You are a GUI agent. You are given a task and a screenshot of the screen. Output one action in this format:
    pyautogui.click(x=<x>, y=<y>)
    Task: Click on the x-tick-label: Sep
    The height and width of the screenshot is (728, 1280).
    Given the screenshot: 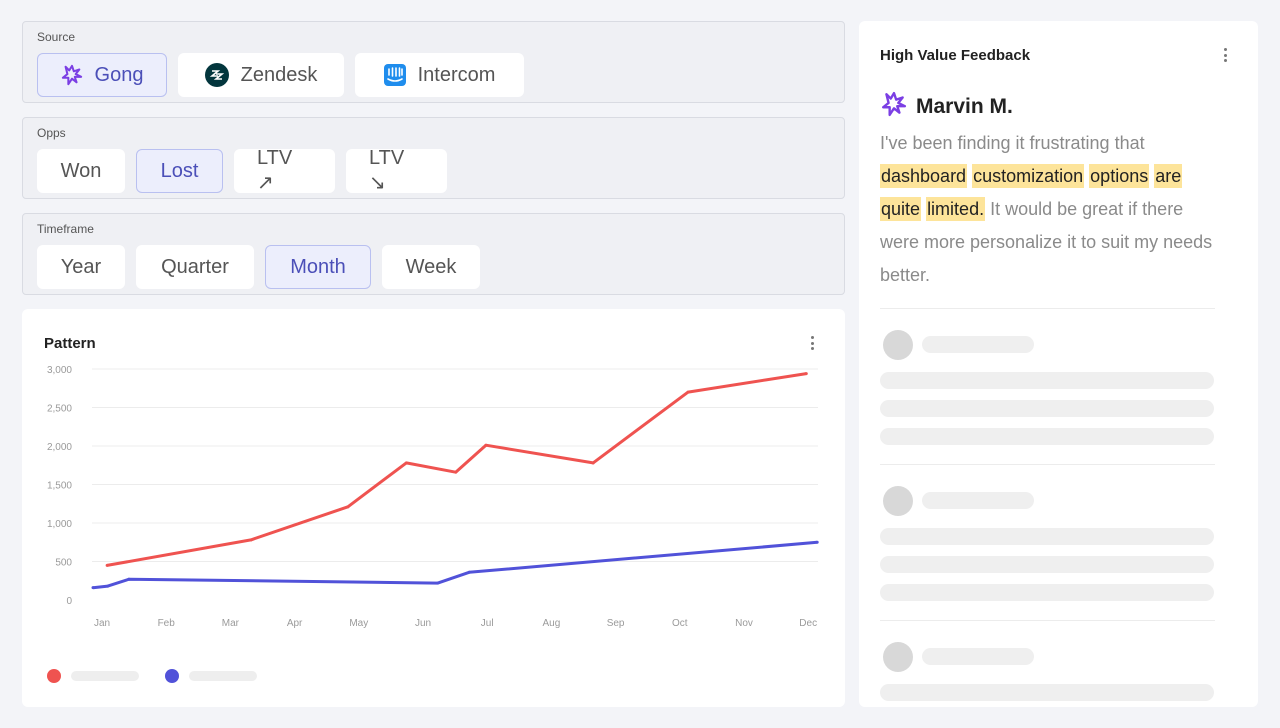 What is the action you would take?
    pyautogui.click(x=616, y=623)
    